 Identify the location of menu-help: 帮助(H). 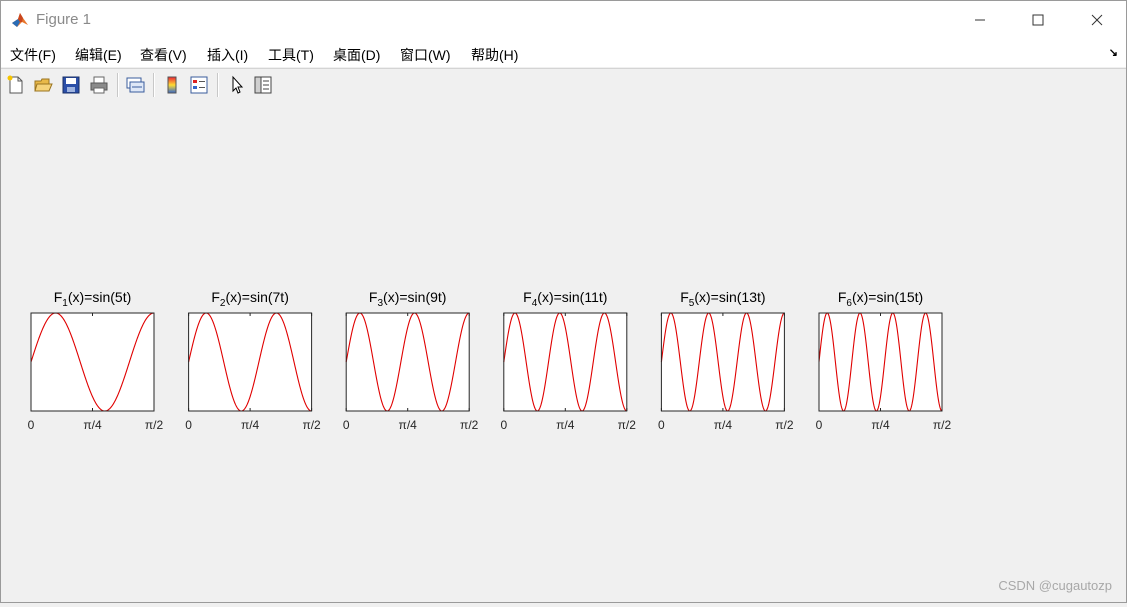
(494, 55).